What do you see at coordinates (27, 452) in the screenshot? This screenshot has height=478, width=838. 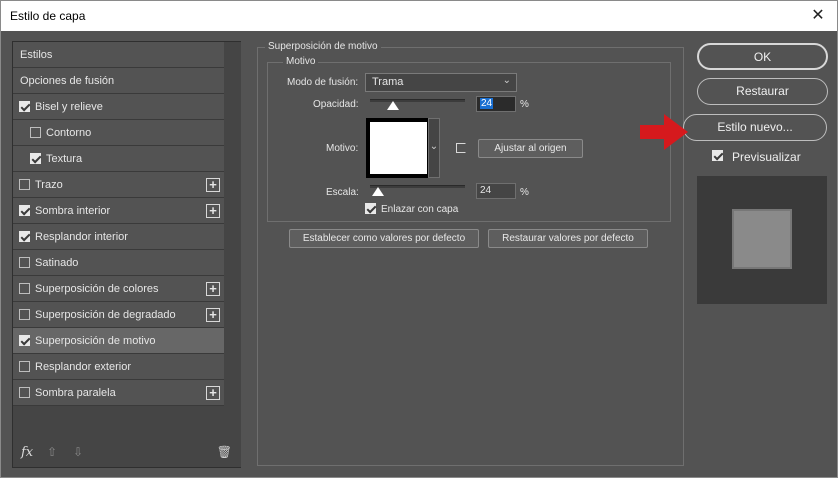 I see `fx-icon: fx` at bounding box center [27, 452].